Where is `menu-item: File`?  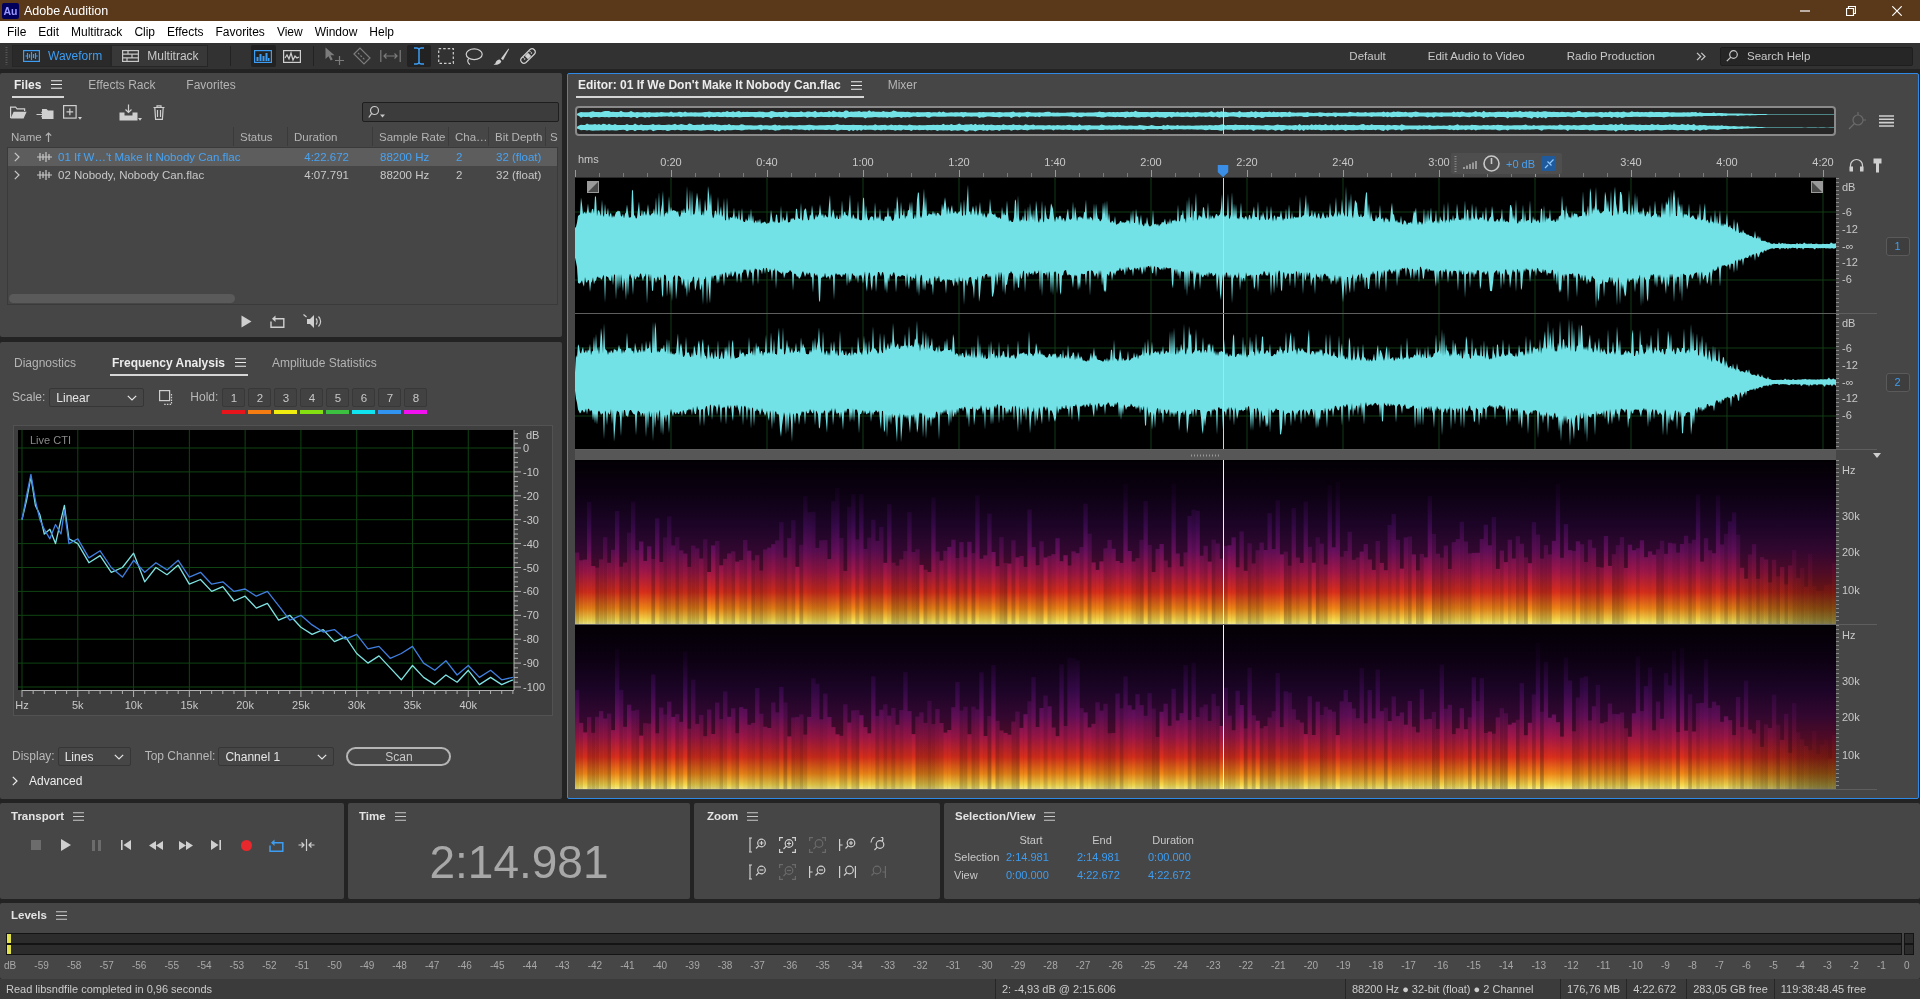
menu-item: File is located at coordinates (17, 32).